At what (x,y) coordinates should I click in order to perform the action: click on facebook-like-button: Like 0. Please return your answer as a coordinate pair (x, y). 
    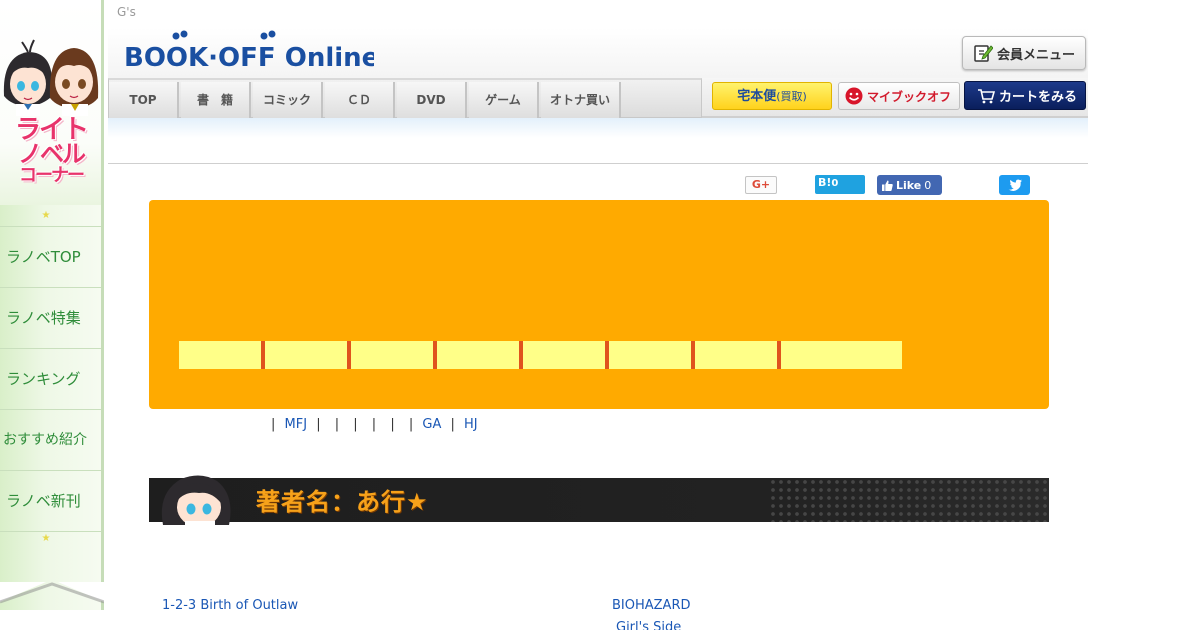
    Looking at the image, I should click on (909, 185).